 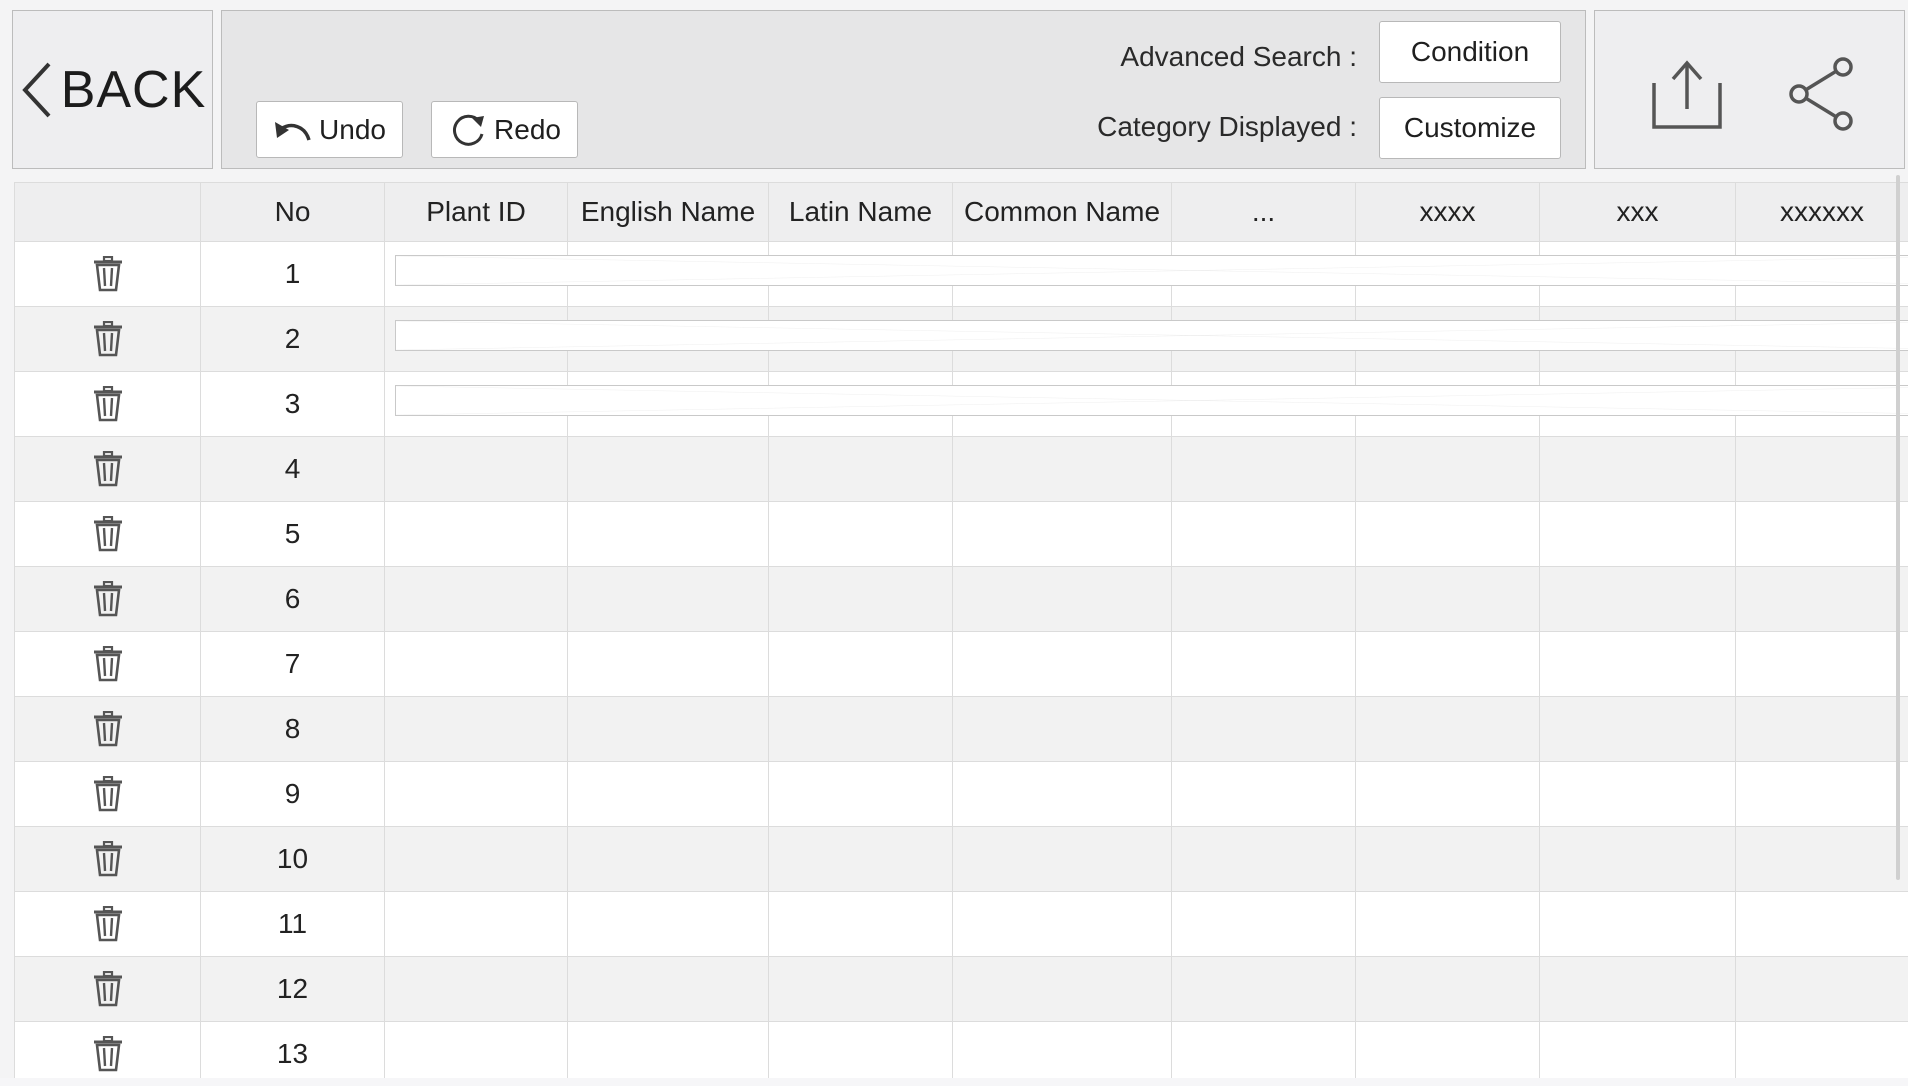 I want to click on table-row: 3, so click(x=961, y=404).